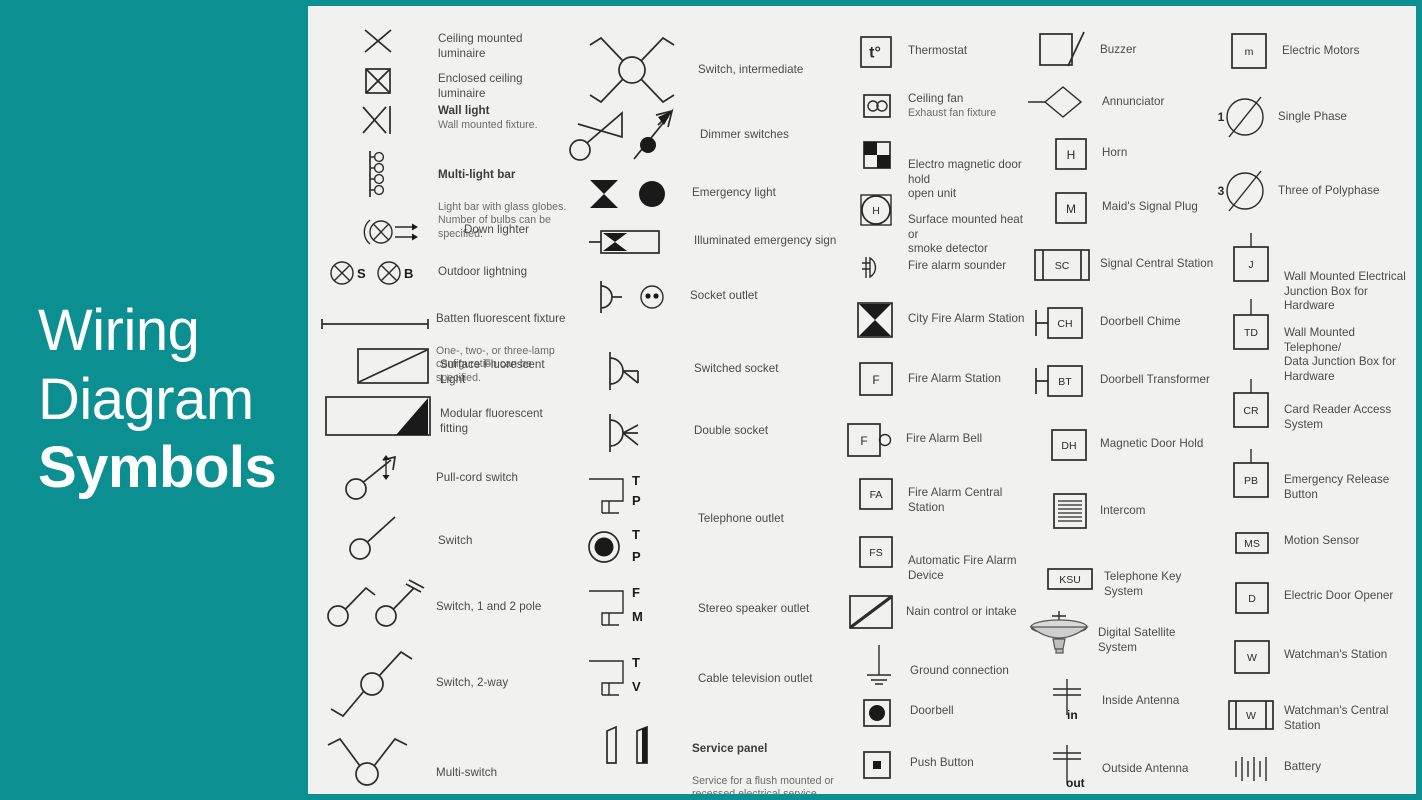  What do you see at coordinates (408, 273) in the screenshot?
I see `svg-text: B` at bounding box center [408, 273].